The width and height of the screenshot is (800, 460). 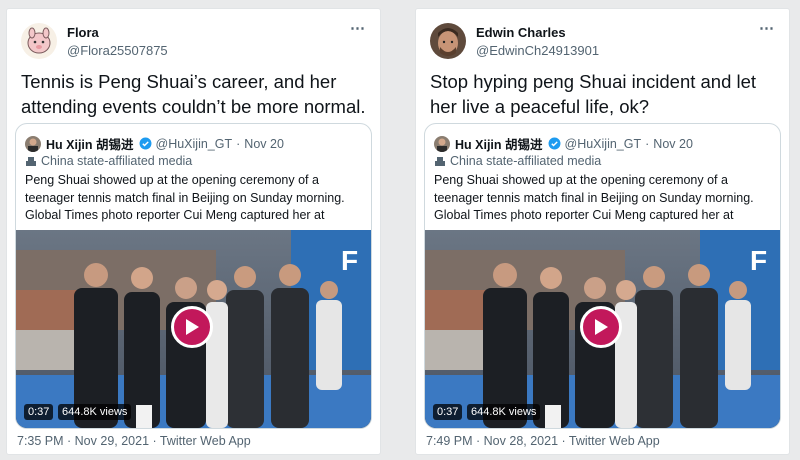 I want to click on user-handle: @EdwinCh24913901, so click(x=537, y=50).